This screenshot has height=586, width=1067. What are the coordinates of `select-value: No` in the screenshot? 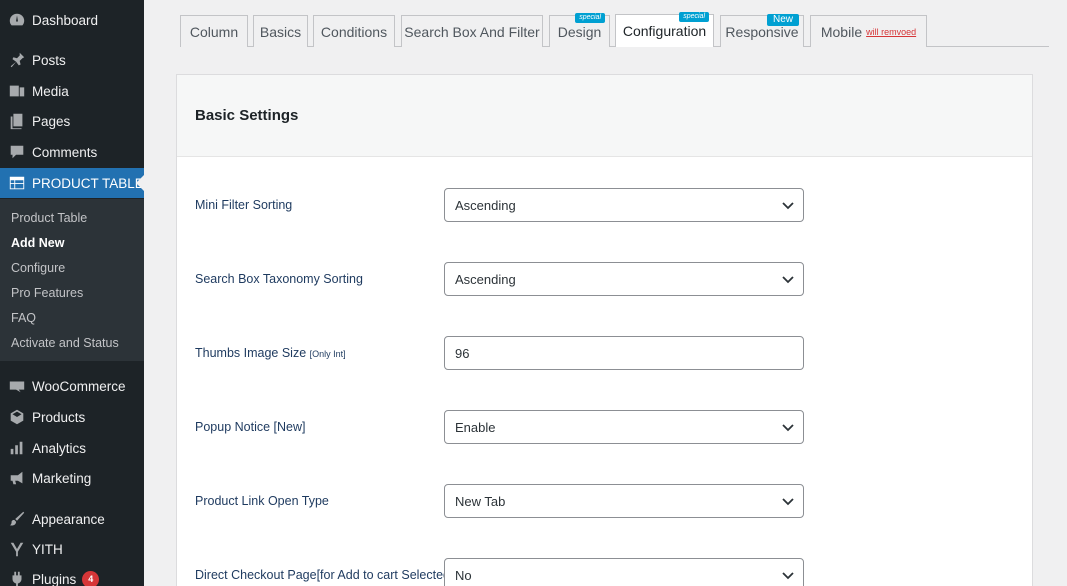 It's located at (463, 575).